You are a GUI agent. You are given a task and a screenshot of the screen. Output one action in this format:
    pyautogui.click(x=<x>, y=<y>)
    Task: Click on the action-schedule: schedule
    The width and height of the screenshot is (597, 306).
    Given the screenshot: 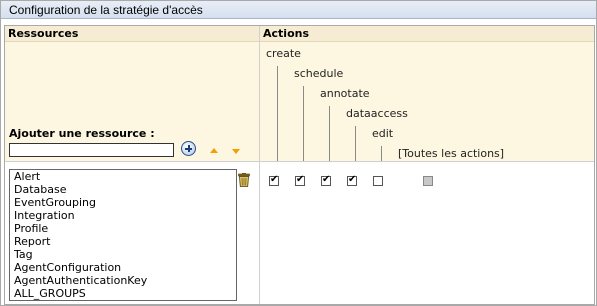 What is the action you would take?
    pyautogui.click(x=319, y=73)
    